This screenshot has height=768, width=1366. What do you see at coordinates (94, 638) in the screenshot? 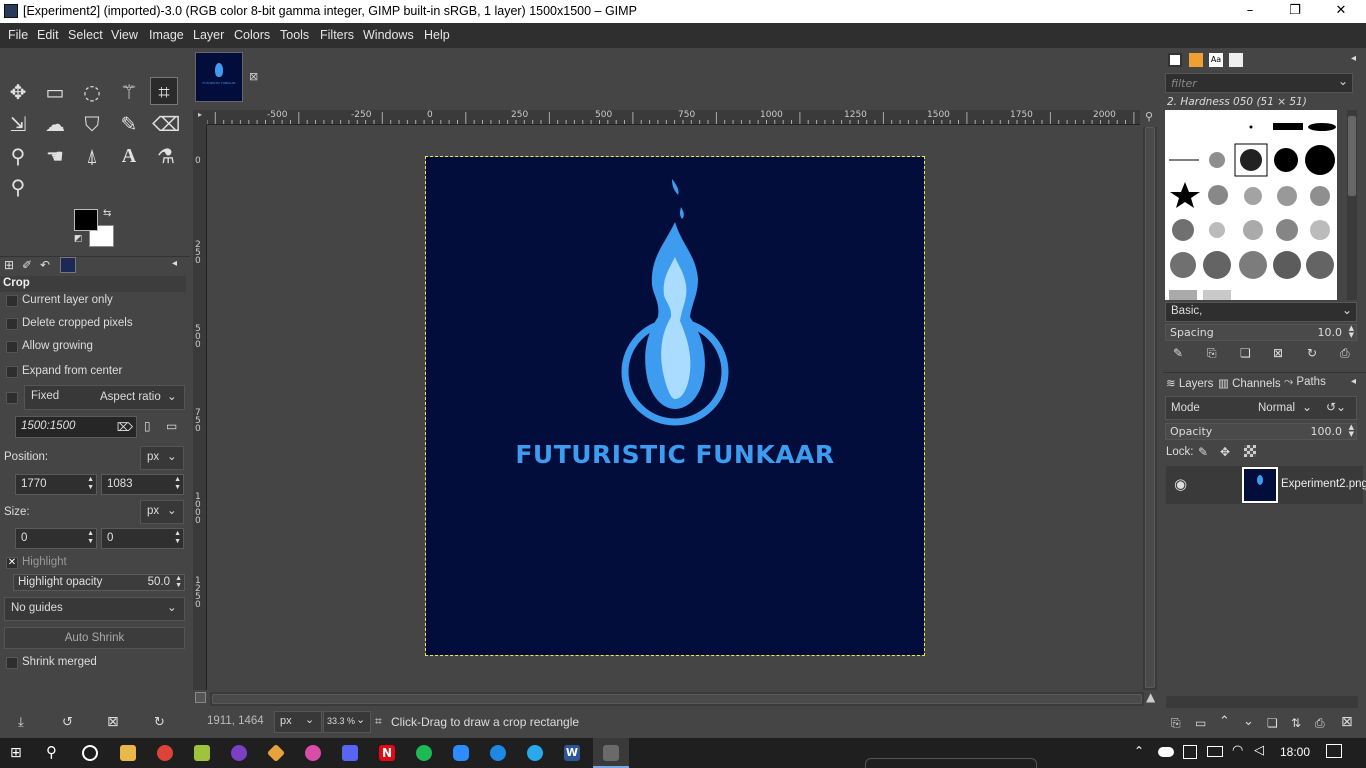
I see `auto-shrink-button: Auto Shrink` at bounding box center [94, 638].